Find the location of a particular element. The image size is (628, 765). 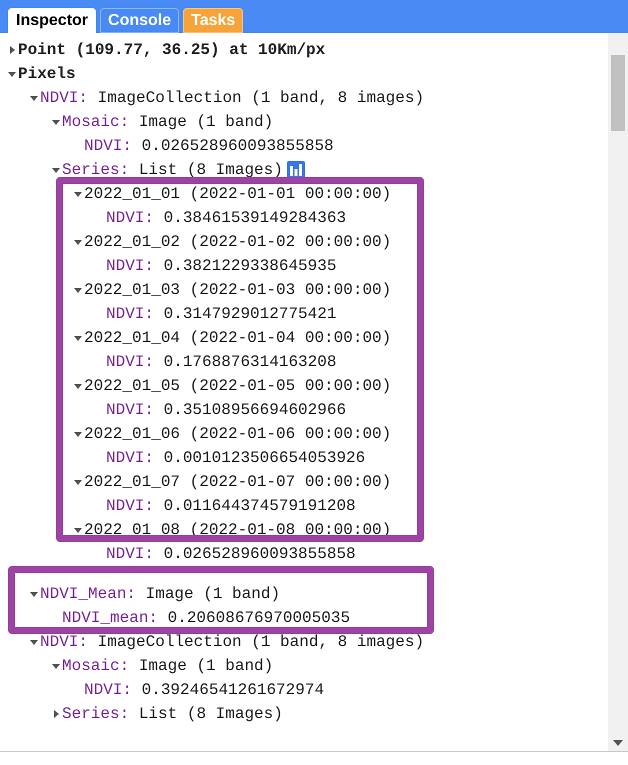

property-value: 0.3147929012775421 is located at coordinates (250, 314).